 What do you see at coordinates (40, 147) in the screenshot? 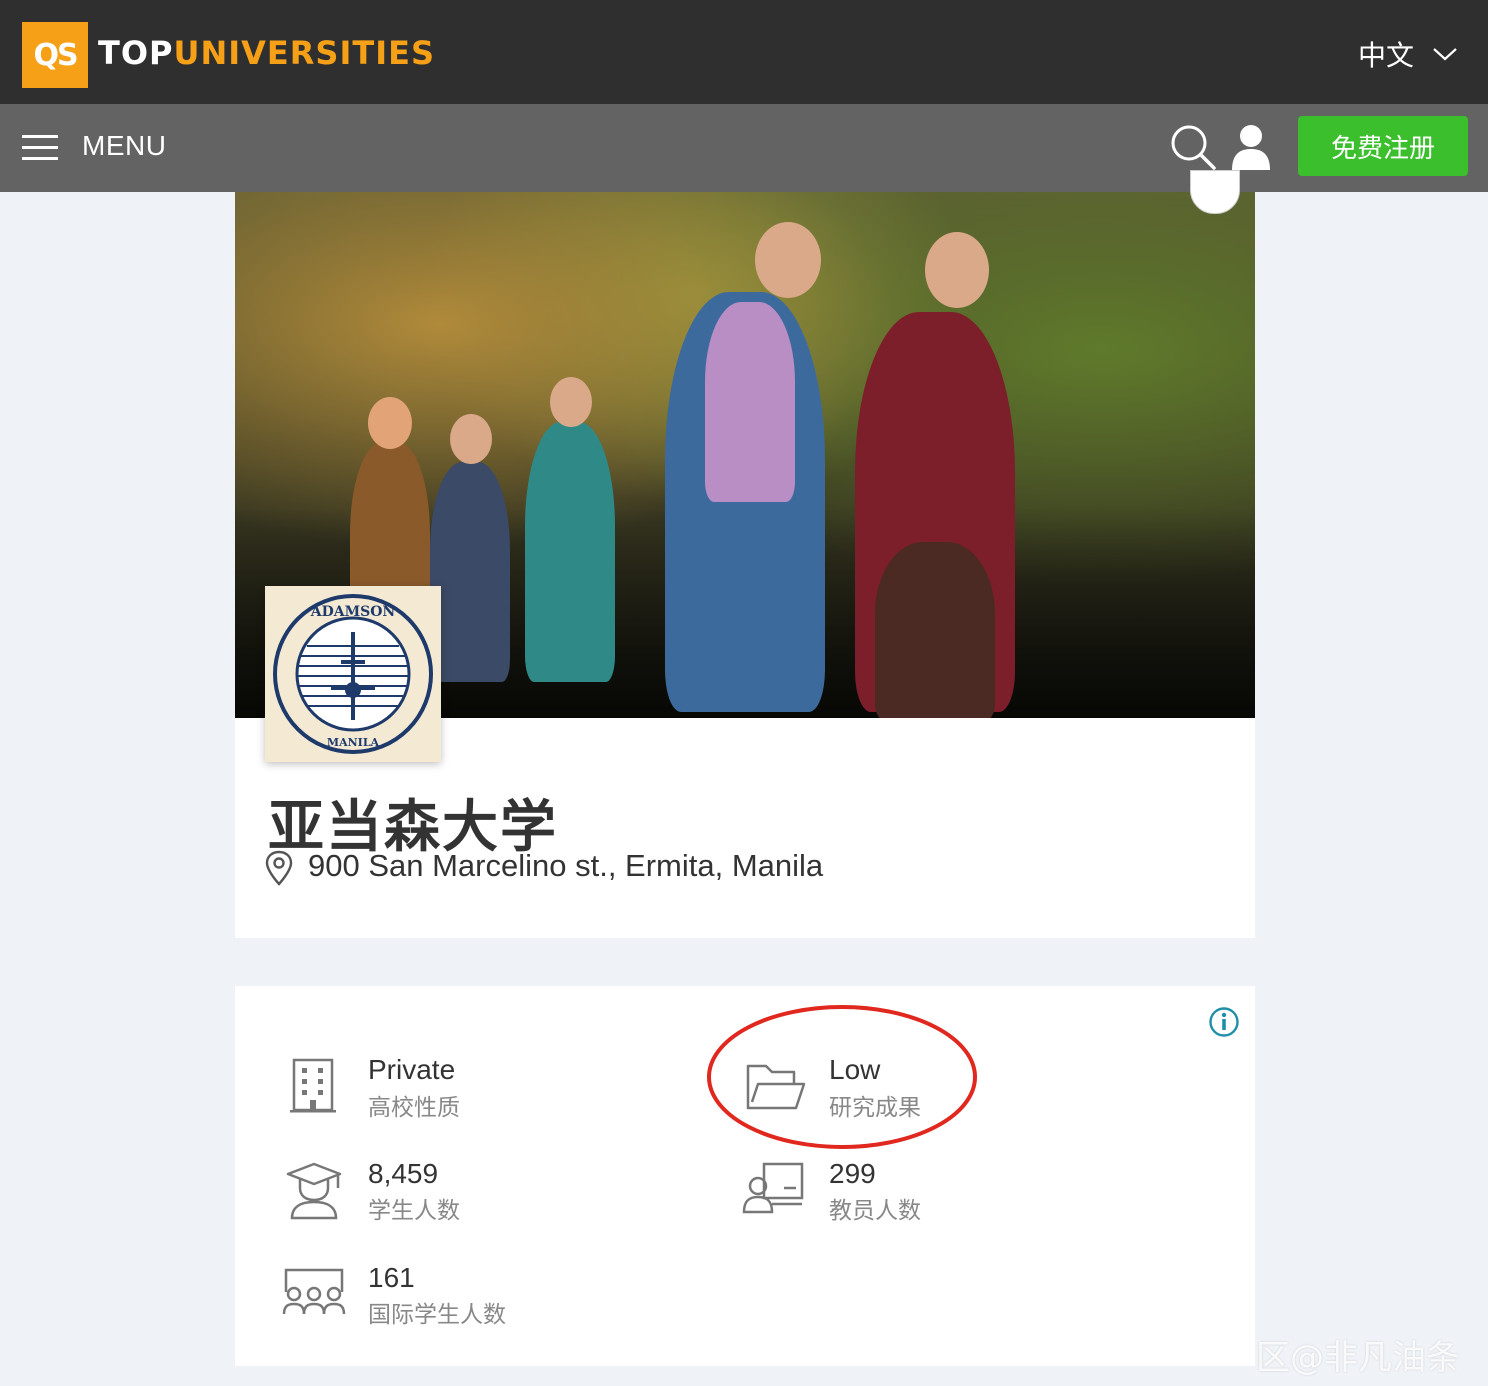
I see `hamburger-menu-icon` at bounding box center [40, 147].